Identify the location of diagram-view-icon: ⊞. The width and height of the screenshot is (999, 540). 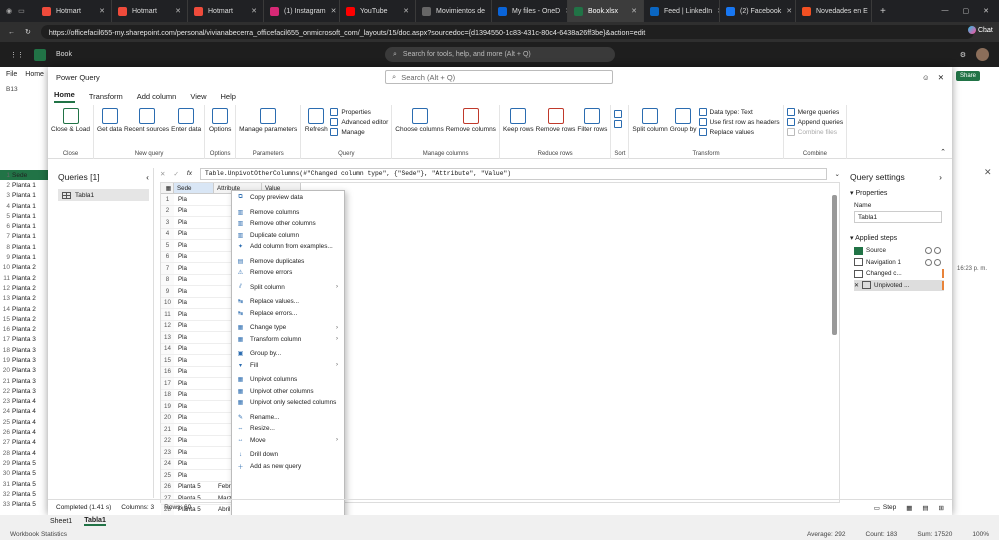
(941, 508).